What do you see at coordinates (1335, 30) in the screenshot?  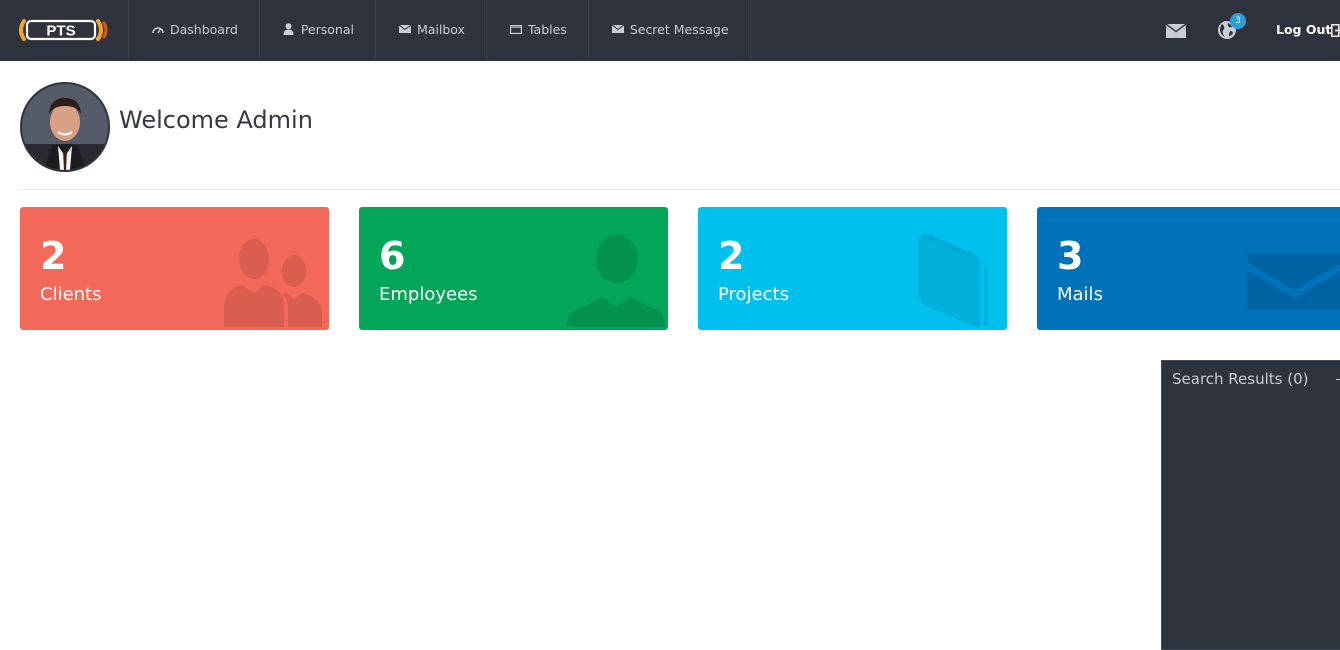 I see `logout-icon` at bounding box center [1335, 30].